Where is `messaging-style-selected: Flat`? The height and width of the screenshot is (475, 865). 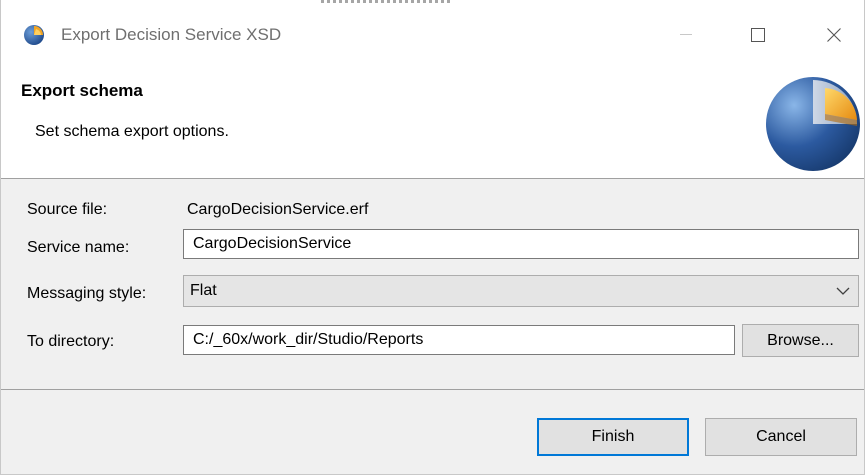
messaging-style-selected: Flat is located at coordinates (203, 290).